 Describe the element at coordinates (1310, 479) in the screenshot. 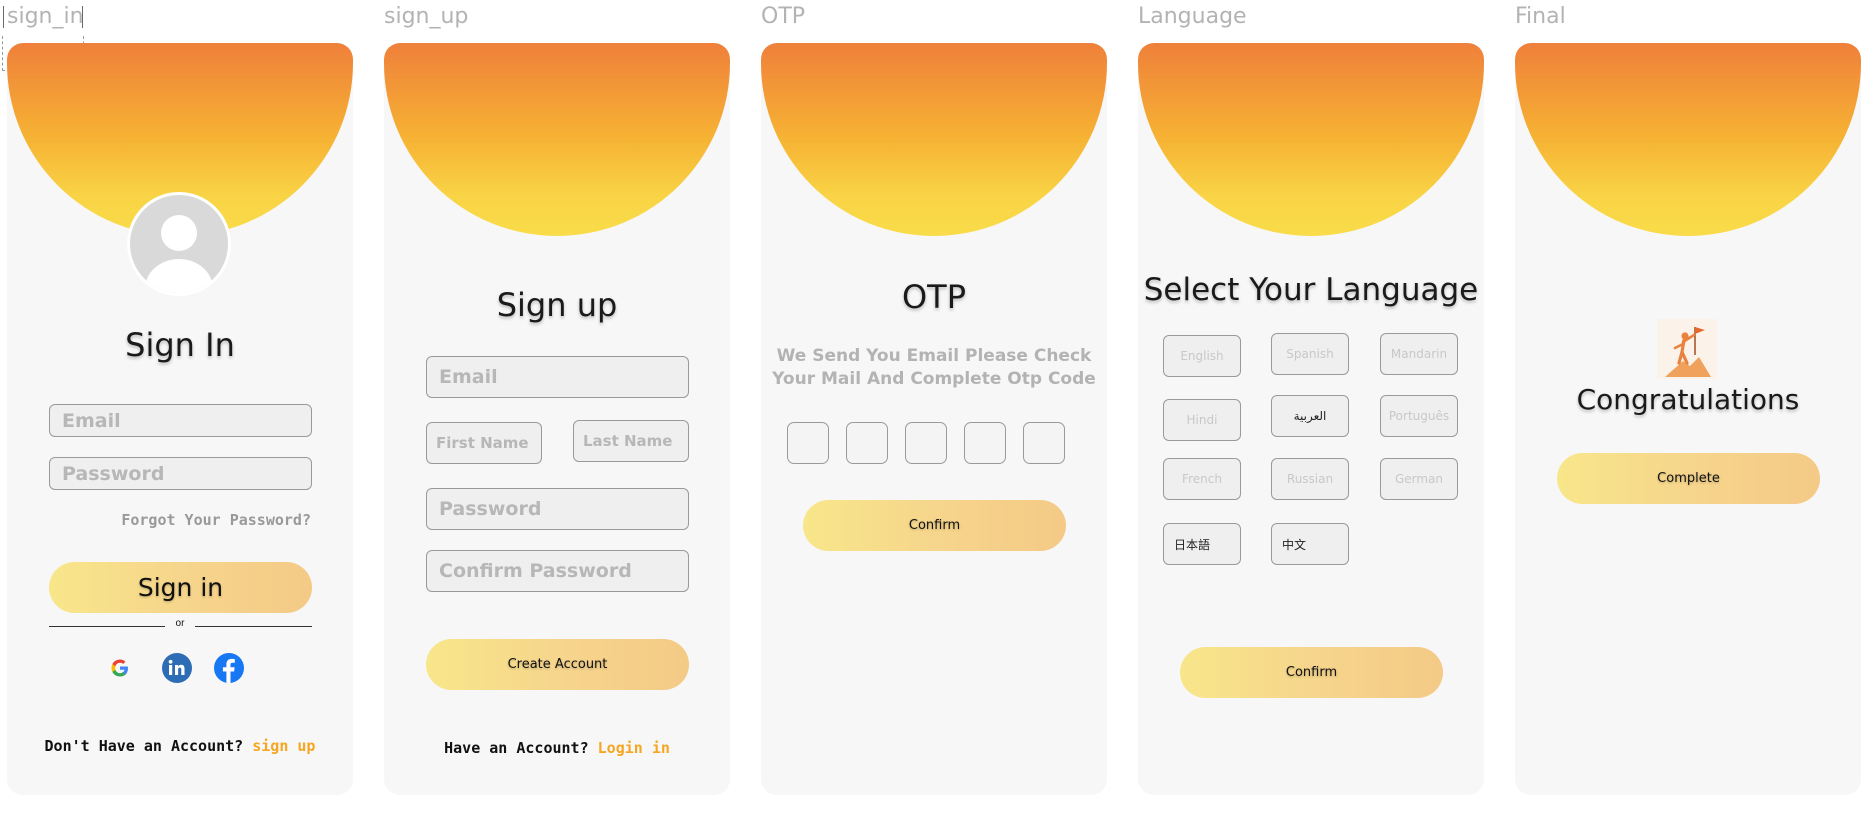

I see `language-option-russian: Russian` at that location.